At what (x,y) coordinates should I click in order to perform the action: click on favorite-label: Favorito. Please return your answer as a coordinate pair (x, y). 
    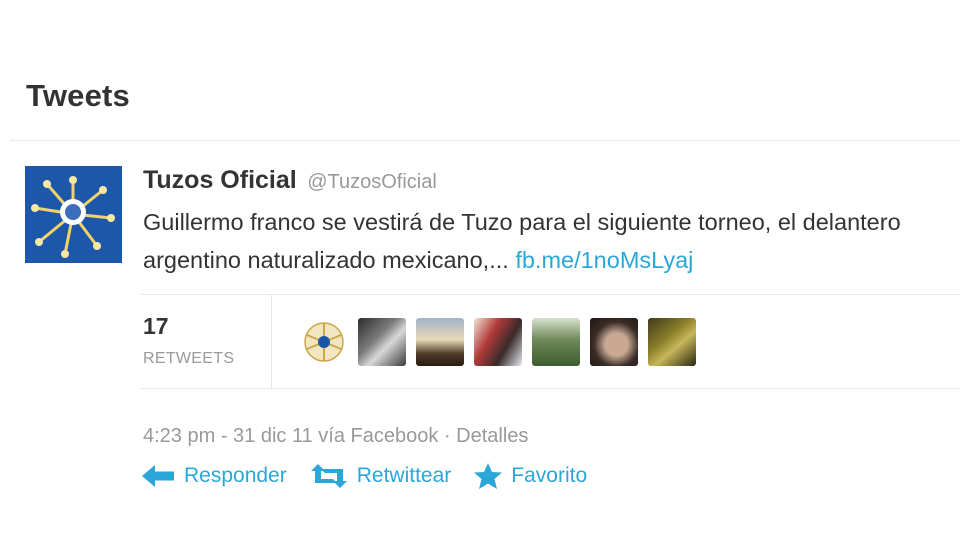
    Looking at the image, I should click on (549, 475).